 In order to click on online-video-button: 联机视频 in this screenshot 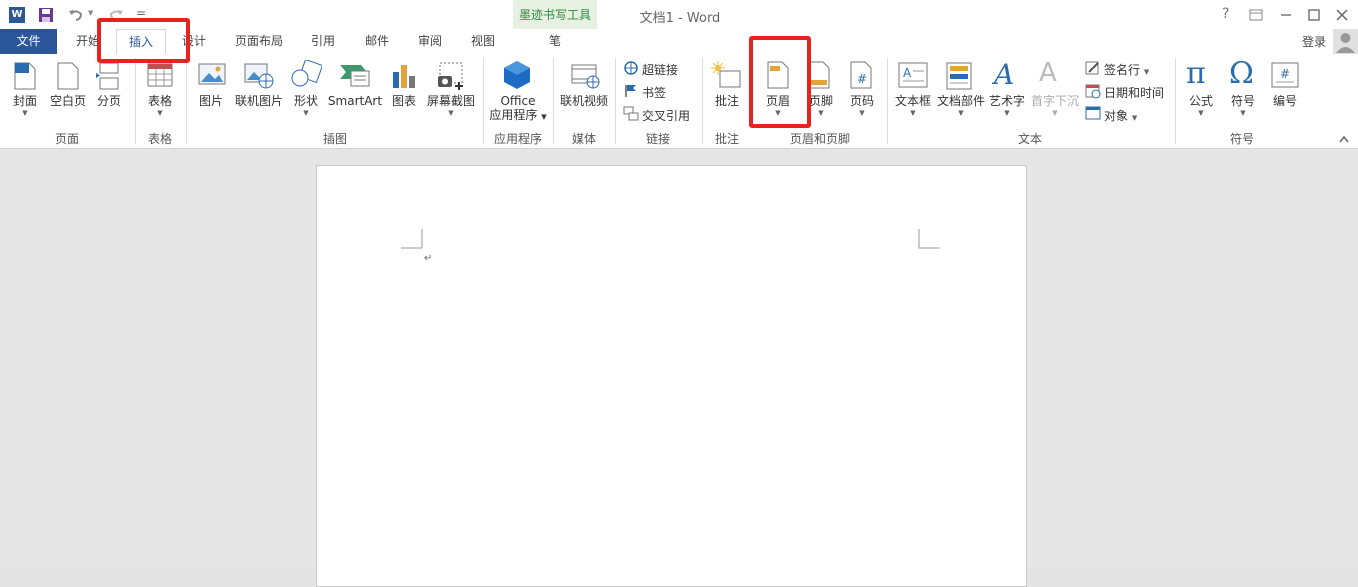, I will do `click(584, 101)`.